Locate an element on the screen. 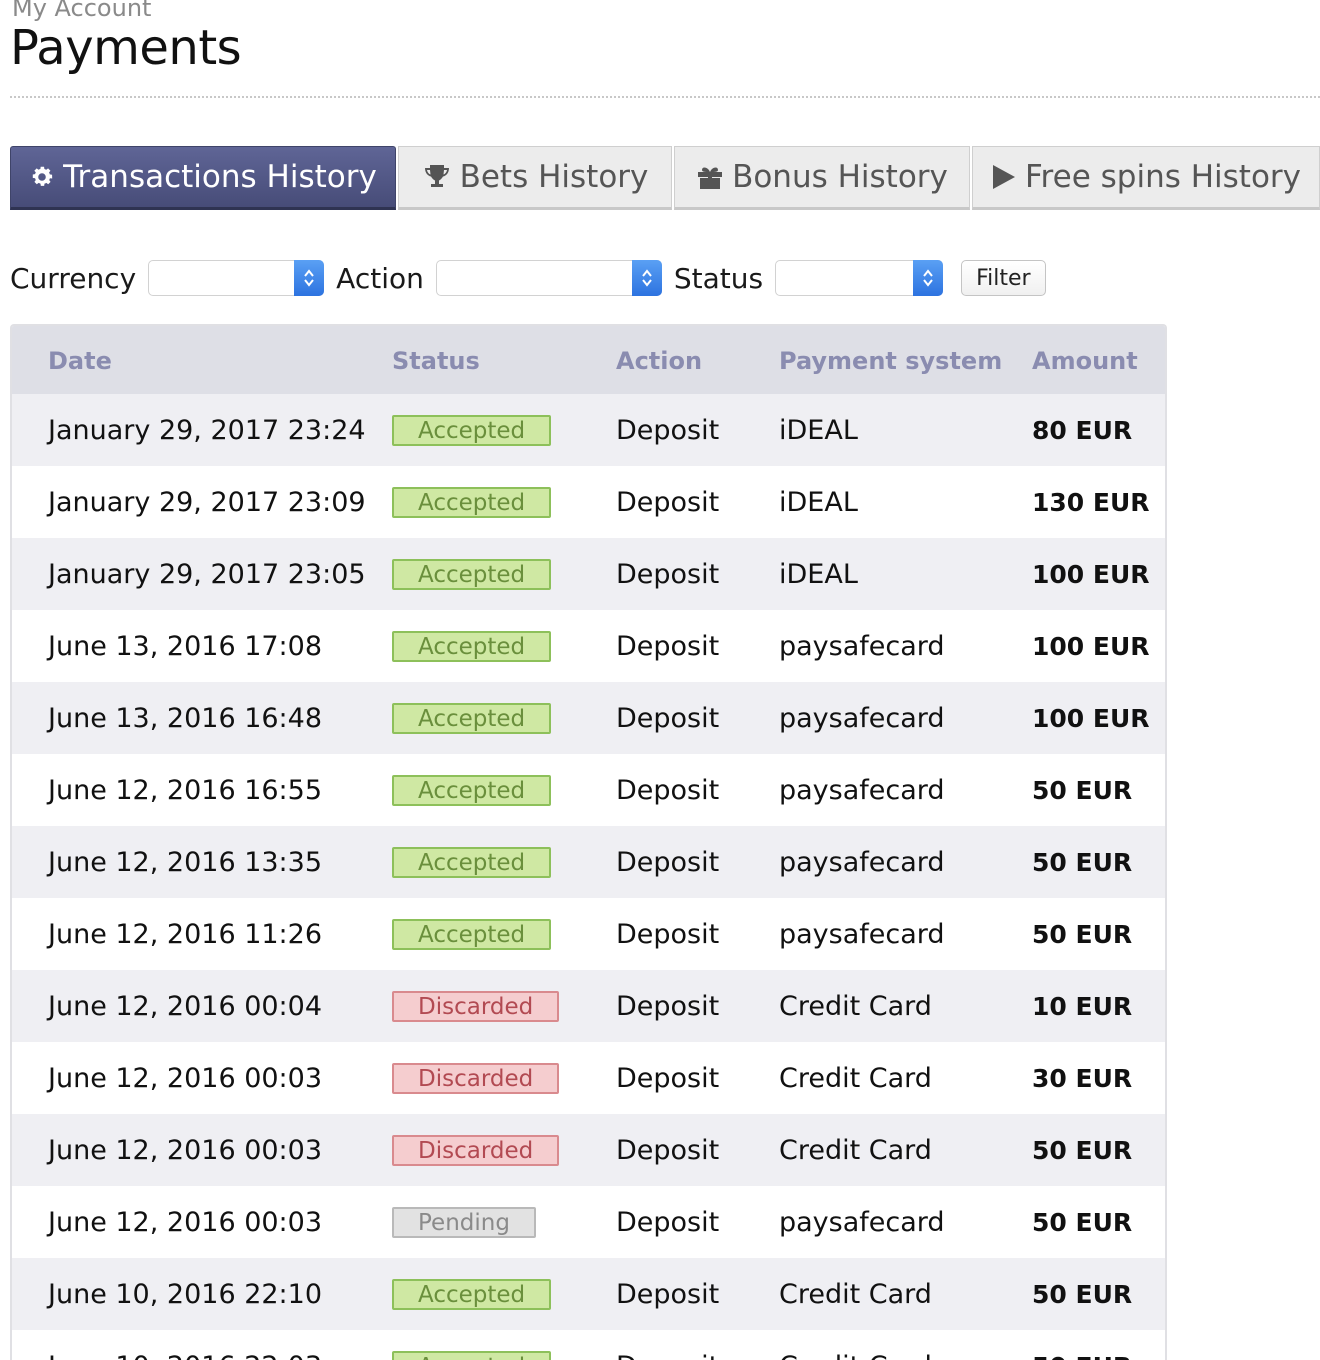  tab-transactions-history: Transactions History is located at coordinates (203, 178).